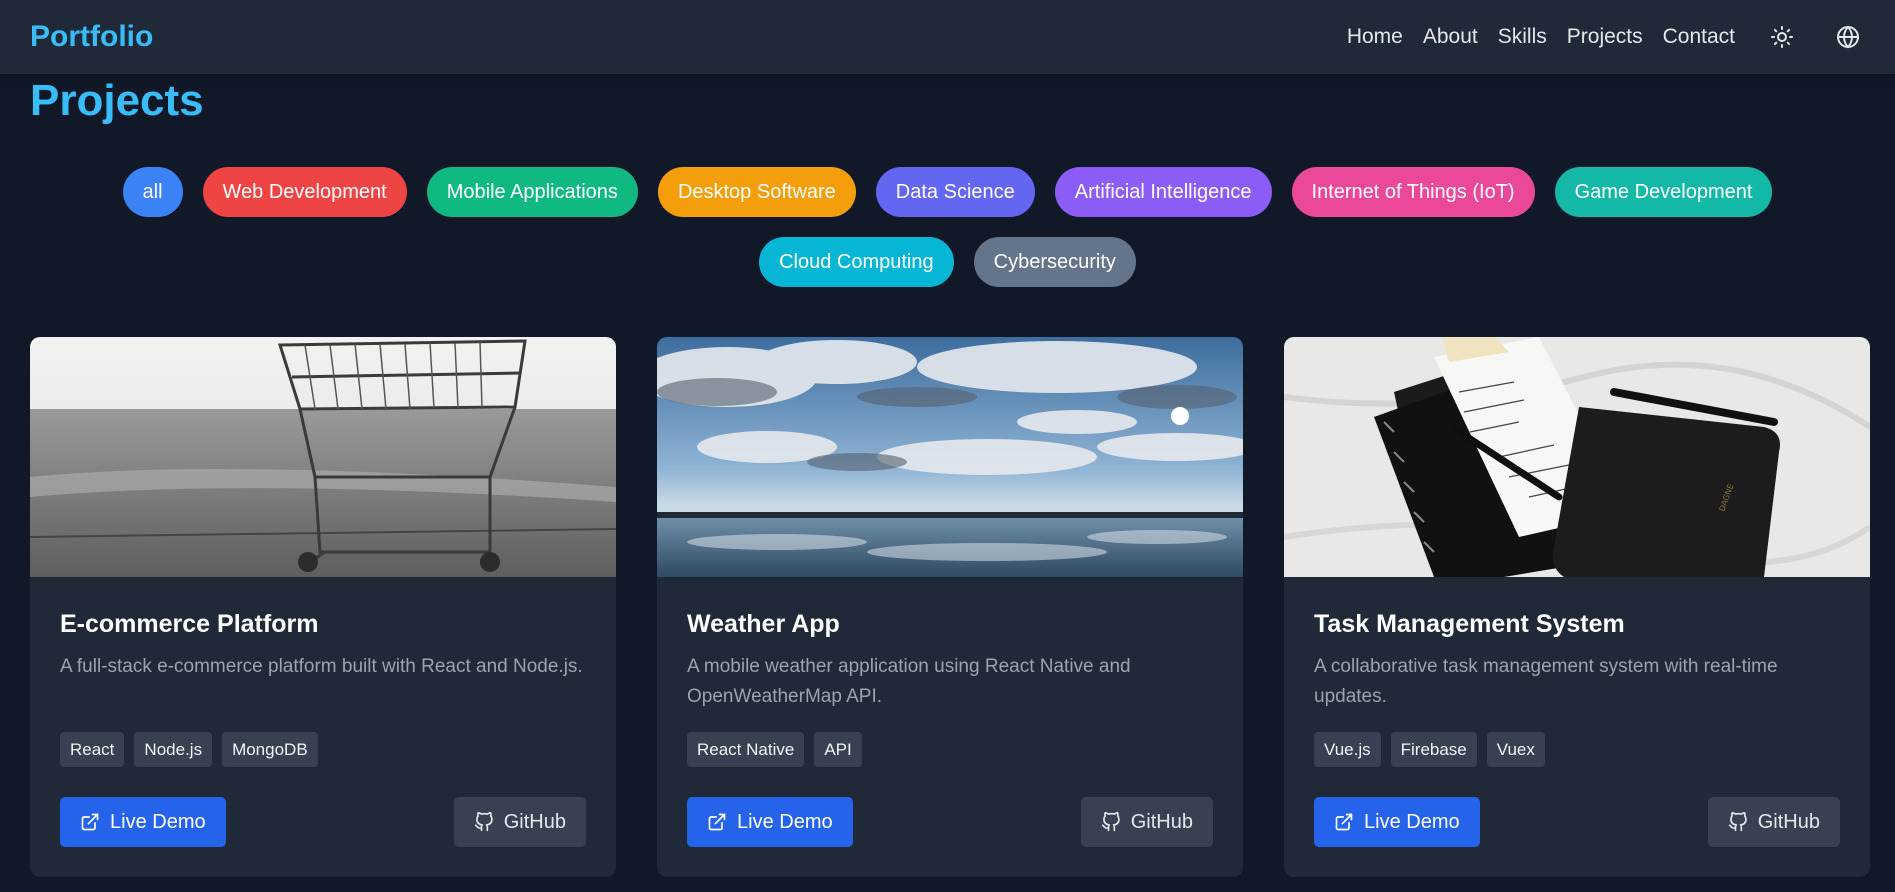  What do you see at coordinates (1054, 262) in the screenshot?
I see `filter-cybersecurity: Cybersecurity` at bounding box center [1054, 262].